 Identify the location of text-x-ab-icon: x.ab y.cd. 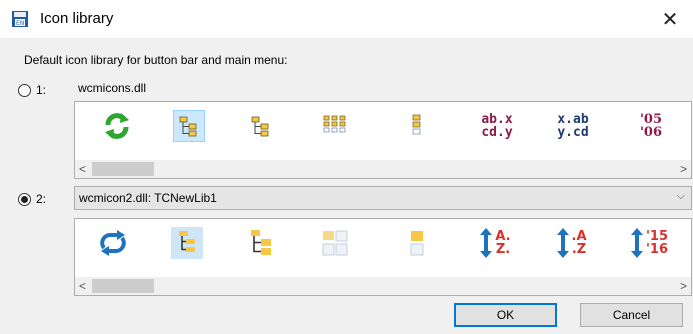
(573, 126).